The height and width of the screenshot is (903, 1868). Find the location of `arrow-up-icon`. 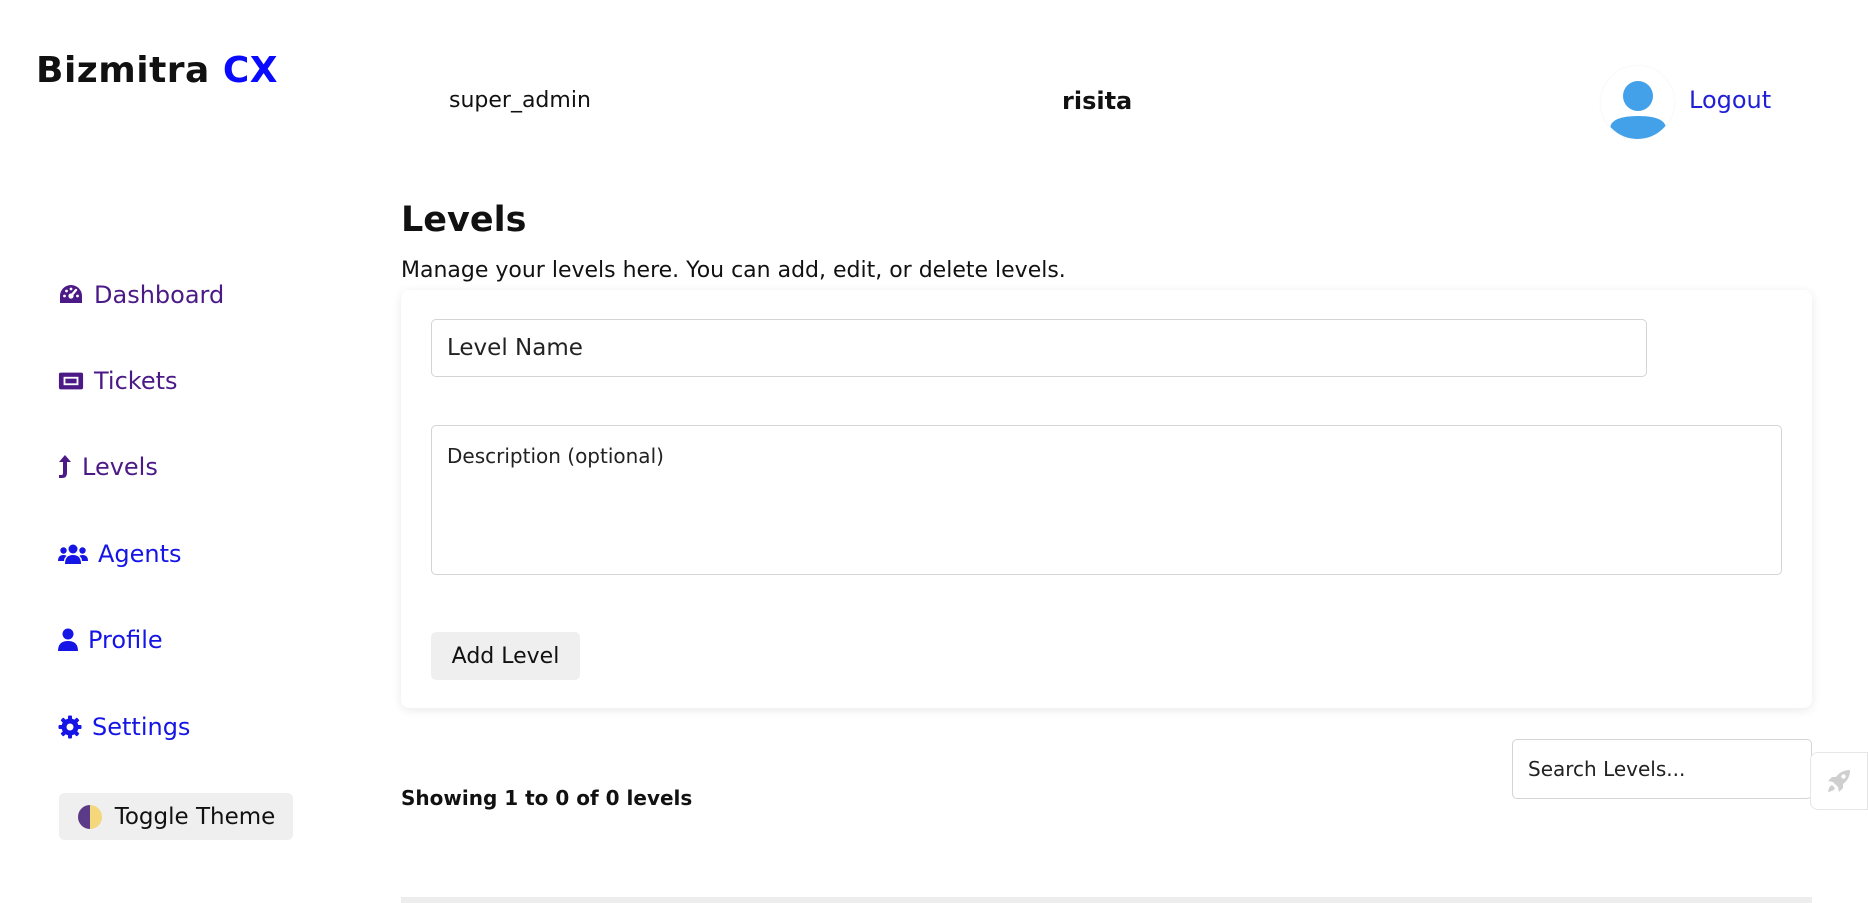

arrow-up-icon is located at coordinates (65, 467).